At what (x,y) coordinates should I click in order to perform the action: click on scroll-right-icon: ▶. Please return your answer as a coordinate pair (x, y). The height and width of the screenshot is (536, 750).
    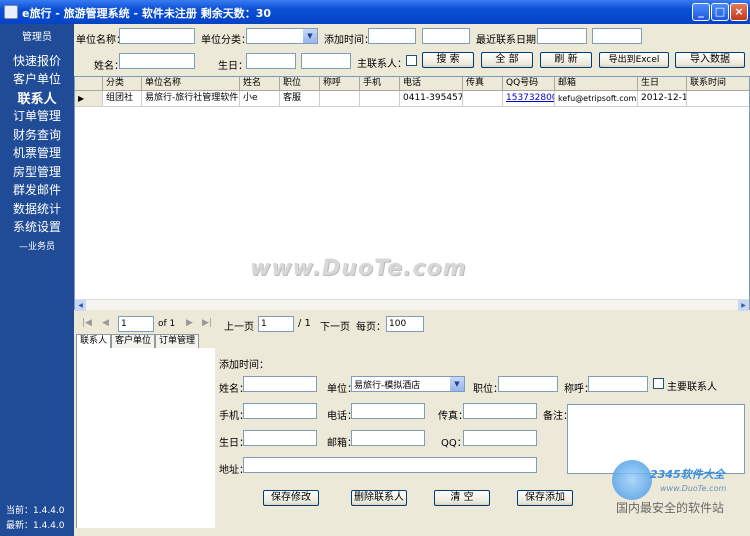
    Looking at the image, I should click on (743, 305).